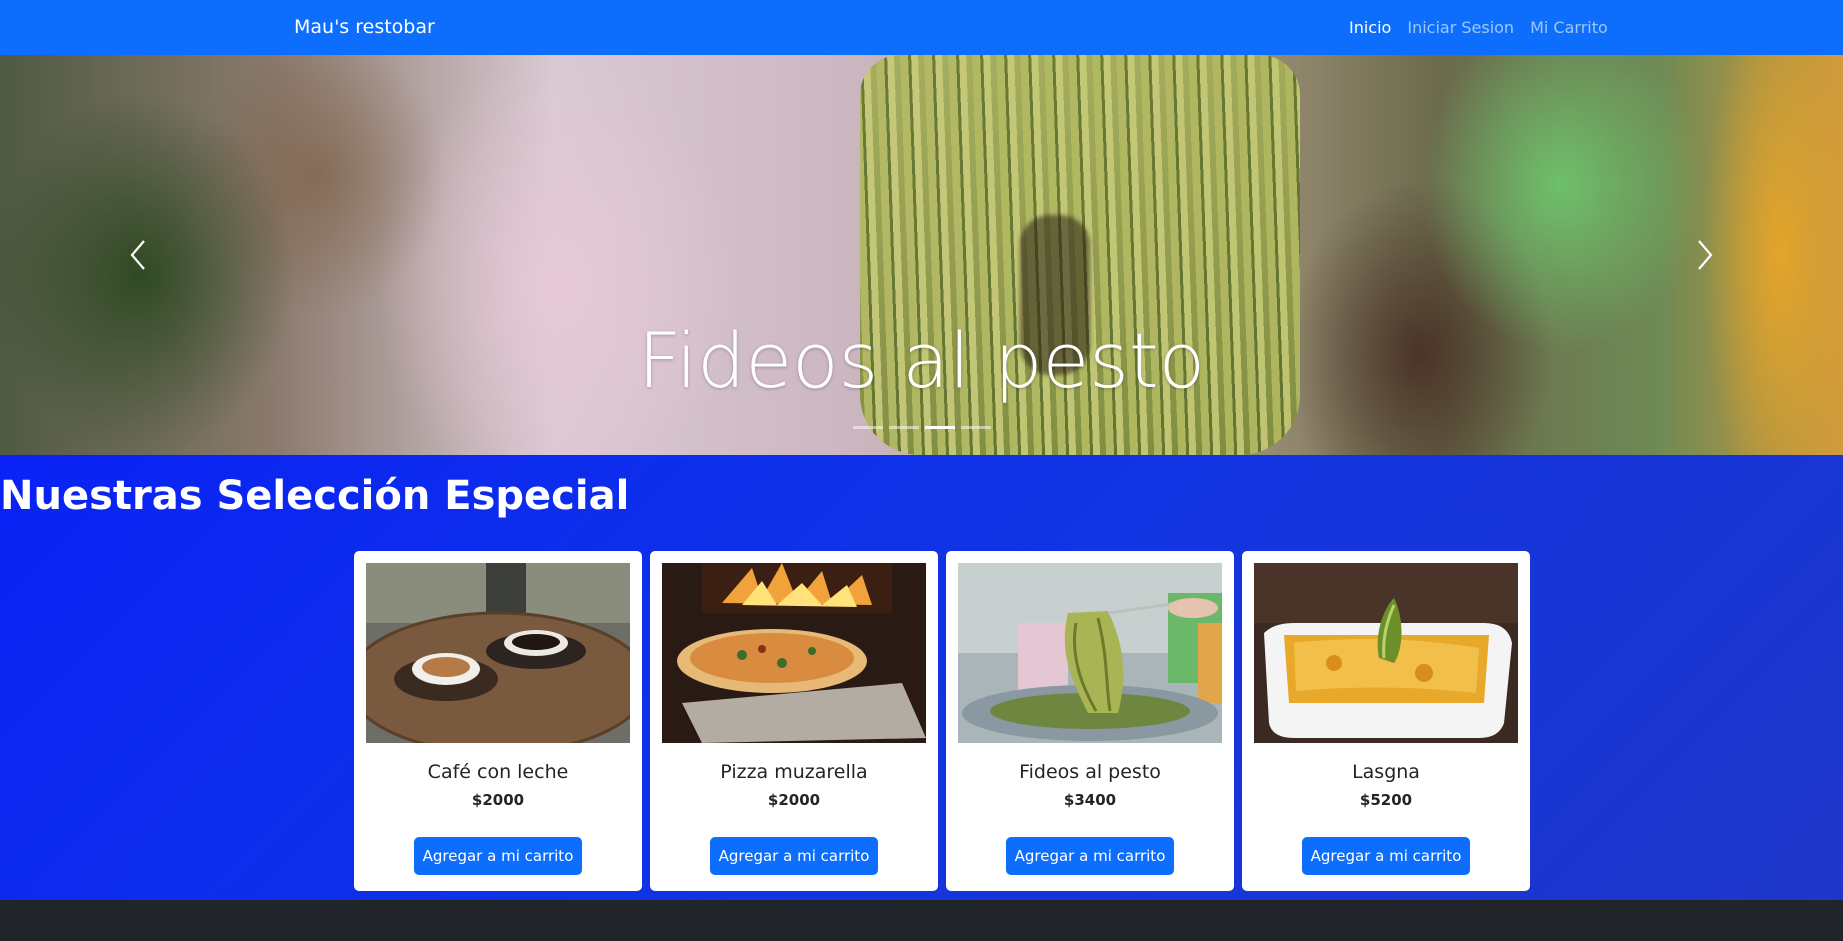  Describe the element at coordinates (498, 653) in the screenshot. I see `coffee-photo` at that location.